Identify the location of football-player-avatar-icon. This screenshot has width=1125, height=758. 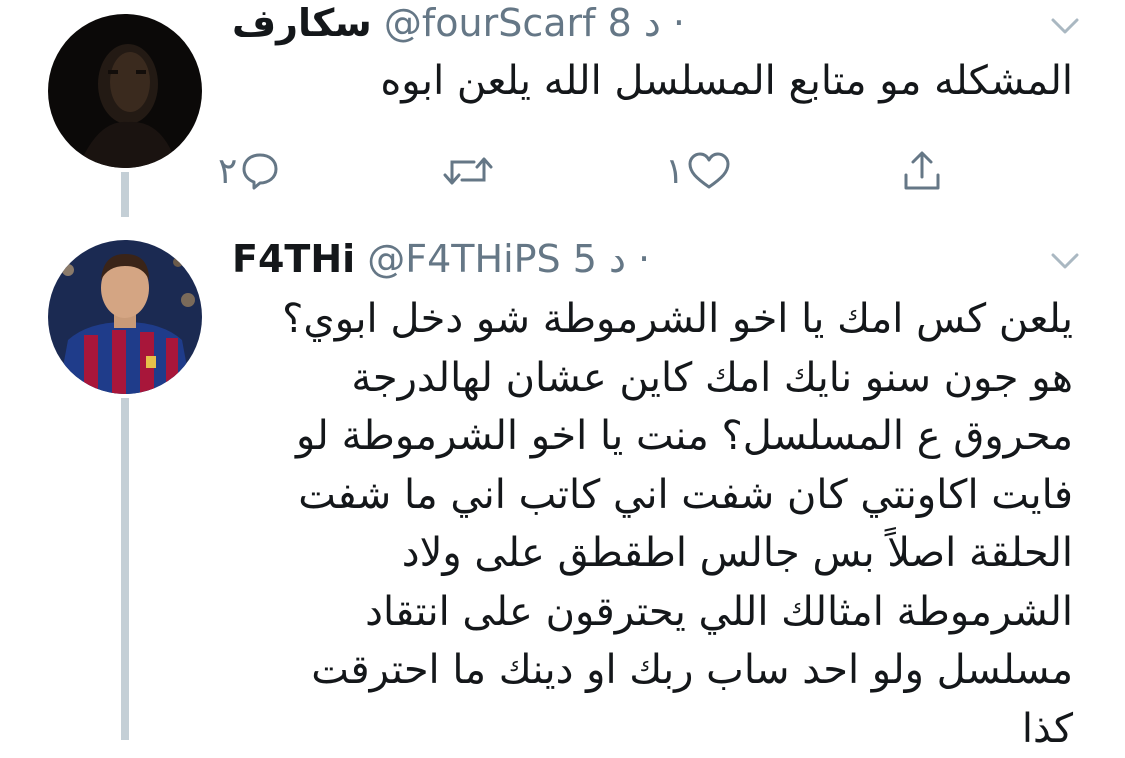
(125, 317).